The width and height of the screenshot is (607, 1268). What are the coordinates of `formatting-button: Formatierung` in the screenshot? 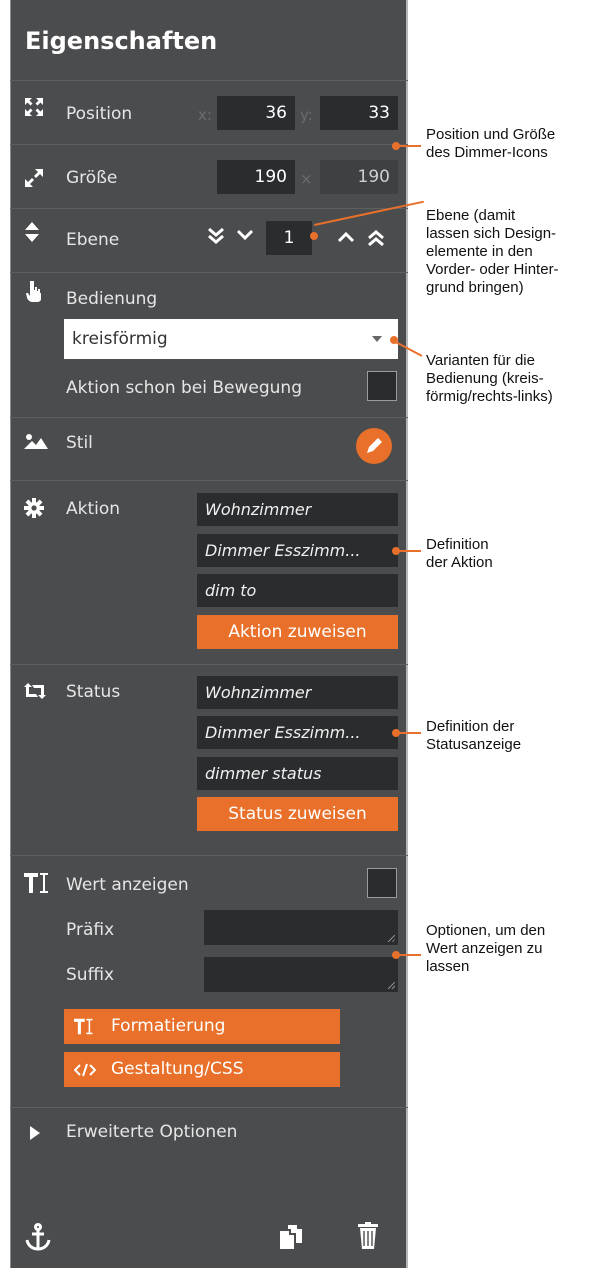 It's located at (202, 1026).